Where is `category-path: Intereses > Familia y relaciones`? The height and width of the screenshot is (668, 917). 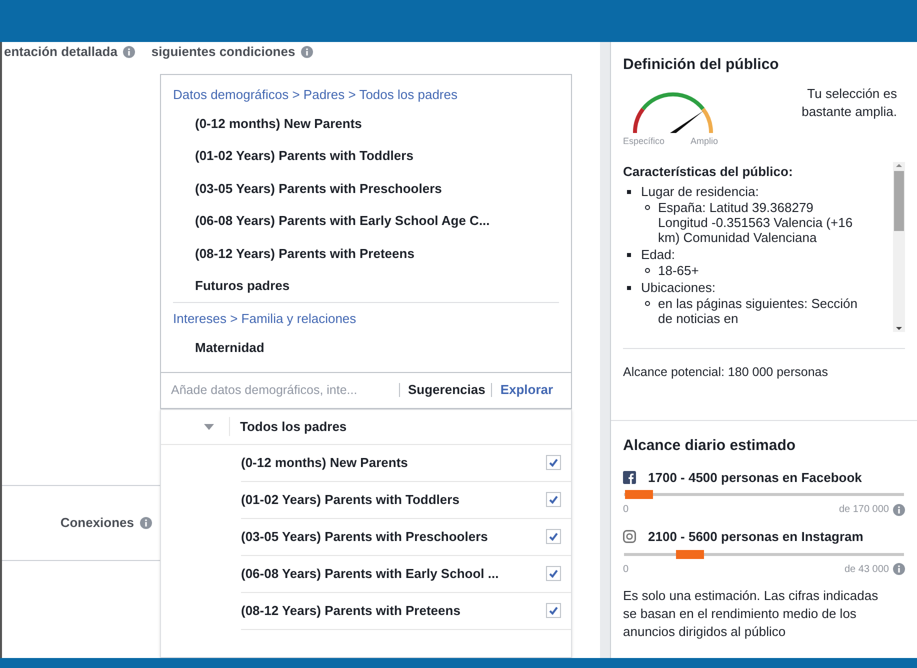
category-path: Intereses > Familia y relaciones is located at coordinates (265, 319).